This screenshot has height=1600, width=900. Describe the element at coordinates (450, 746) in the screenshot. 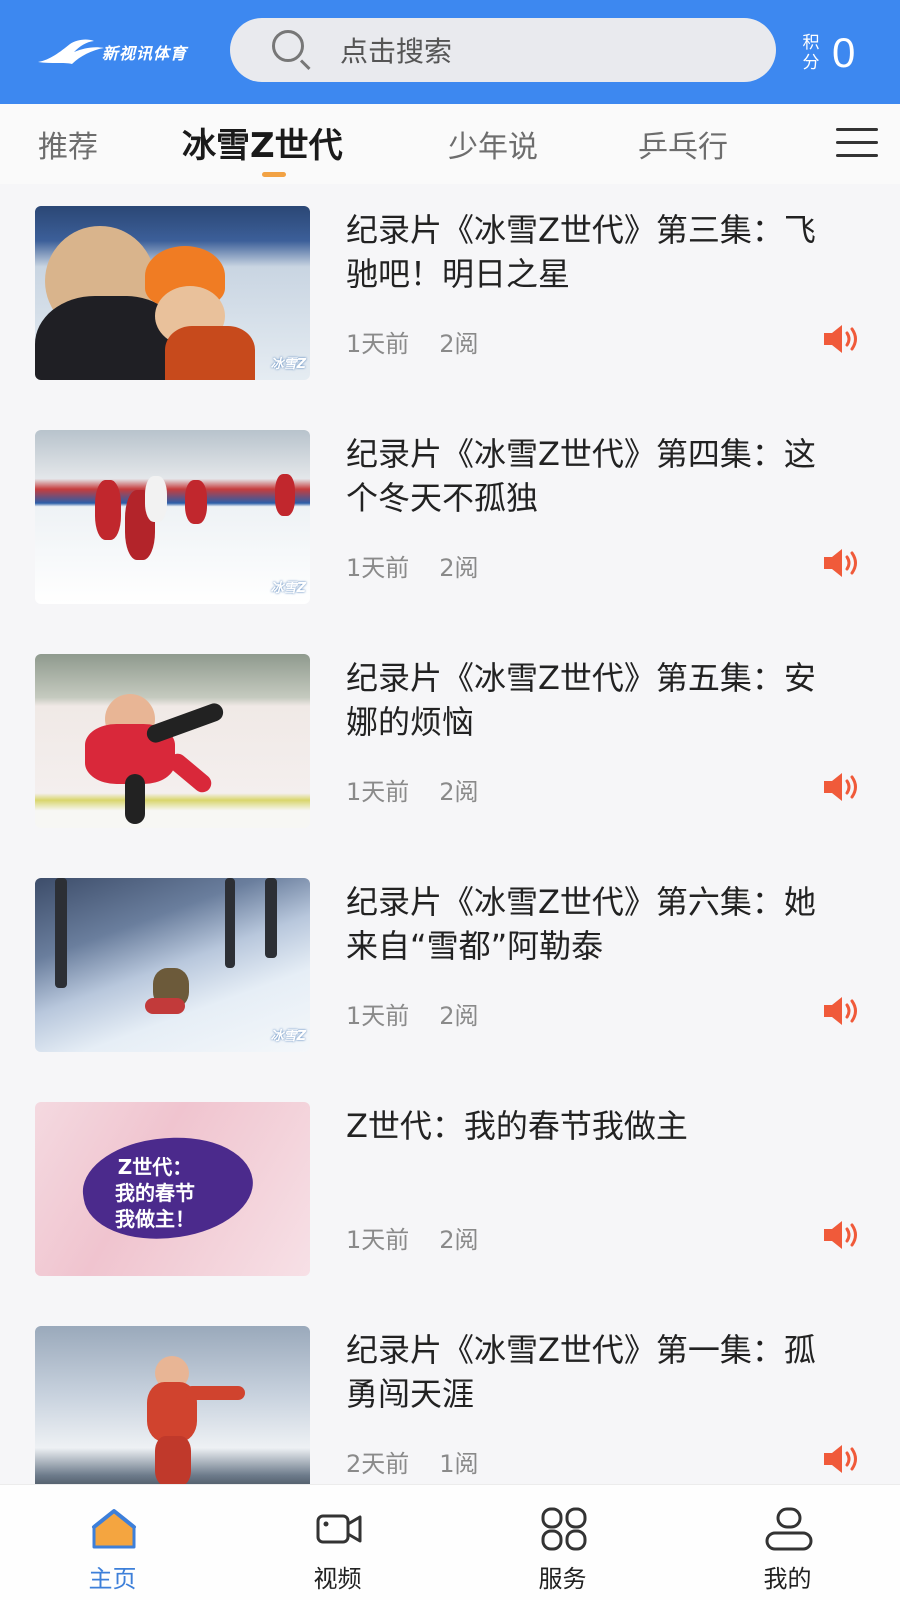

I see `list-item: 纪录片《冰雪Z世代》第五集：安娜的烦恼 1天前 2阅` at that location.